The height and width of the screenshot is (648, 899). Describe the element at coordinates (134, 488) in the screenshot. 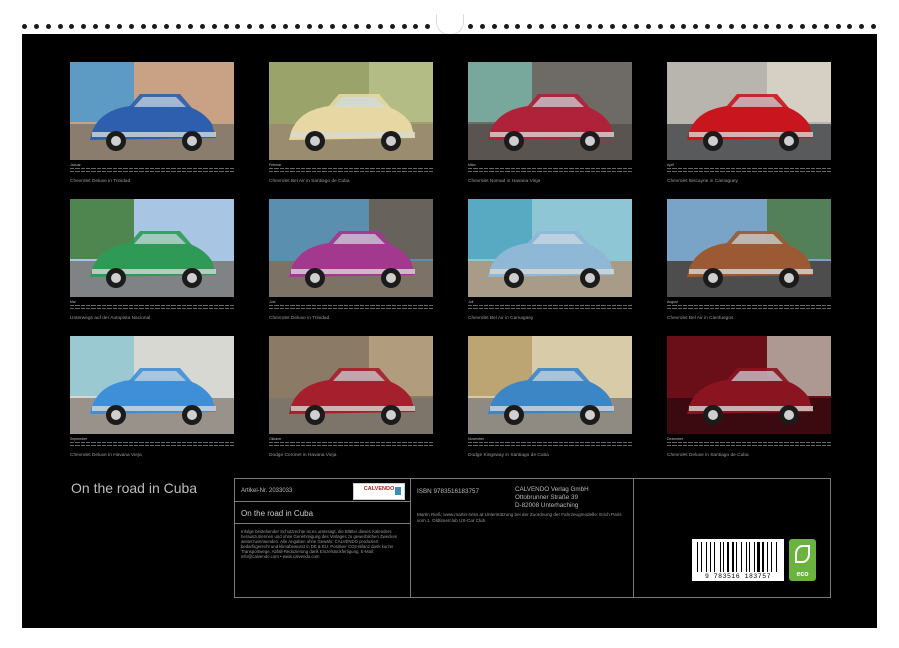

I see `calendar-title: On the road in Cuba` at that location.